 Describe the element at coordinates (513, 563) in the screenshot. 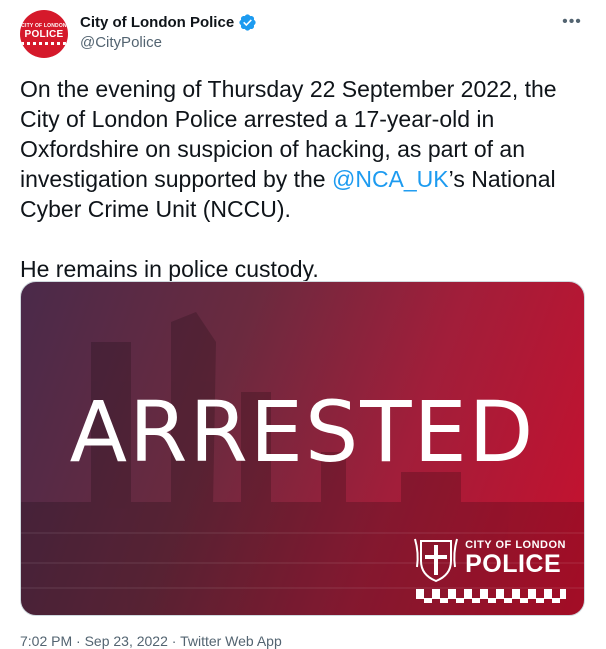

I see `logo-text-bottom: POLICE` at that location.